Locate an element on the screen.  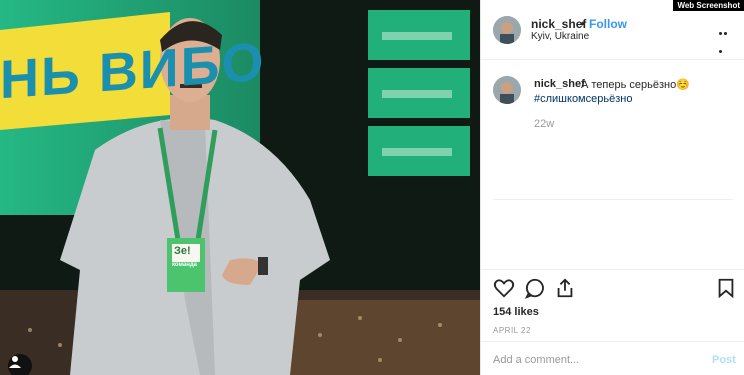
comment-input is located at coordinates (593, 360).